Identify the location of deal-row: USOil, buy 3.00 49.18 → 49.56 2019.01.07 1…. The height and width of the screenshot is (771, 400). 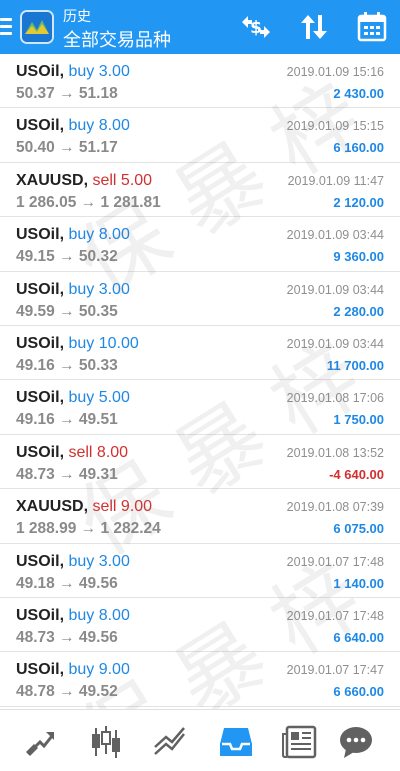
(200, 571).